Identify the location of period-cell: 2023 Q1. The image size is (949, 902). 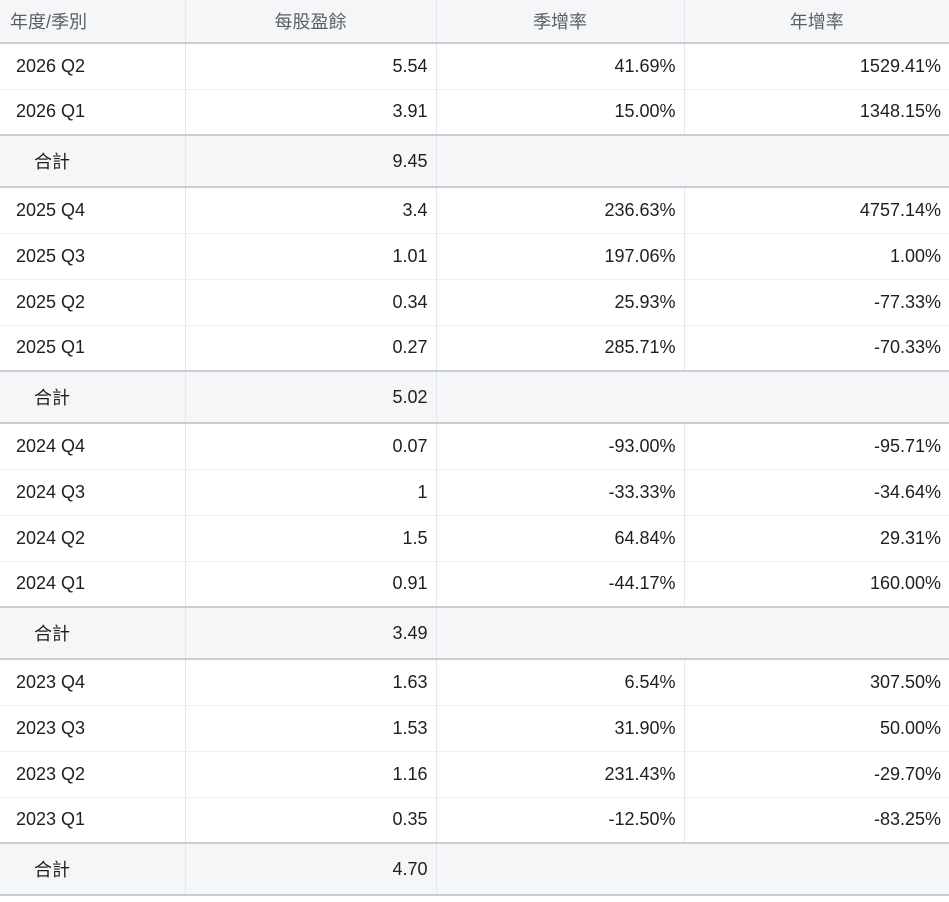
(93, 820).